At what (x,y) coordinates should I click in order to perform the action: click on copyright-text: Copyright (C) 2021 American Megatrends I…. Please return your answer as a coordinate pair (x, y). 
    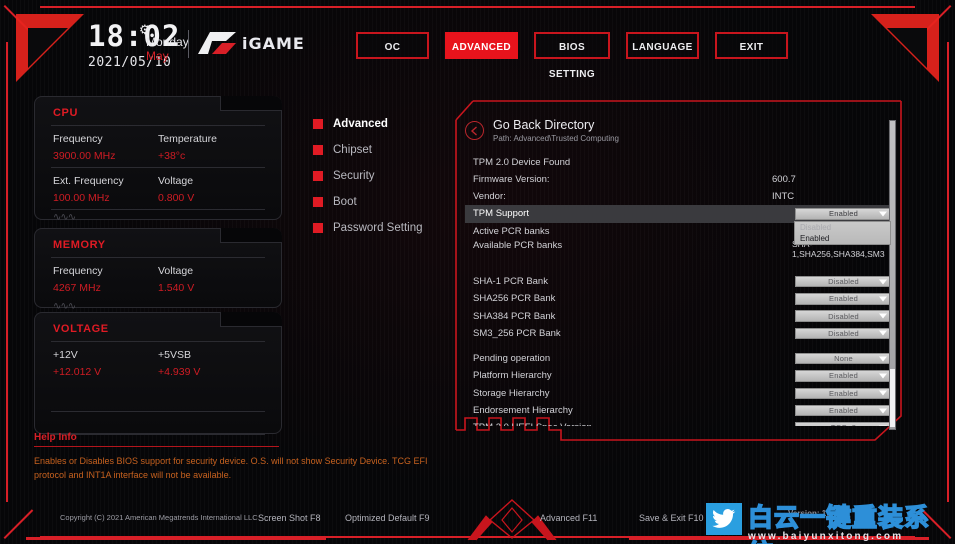
    Looking at the image, I should click on (159, 517).